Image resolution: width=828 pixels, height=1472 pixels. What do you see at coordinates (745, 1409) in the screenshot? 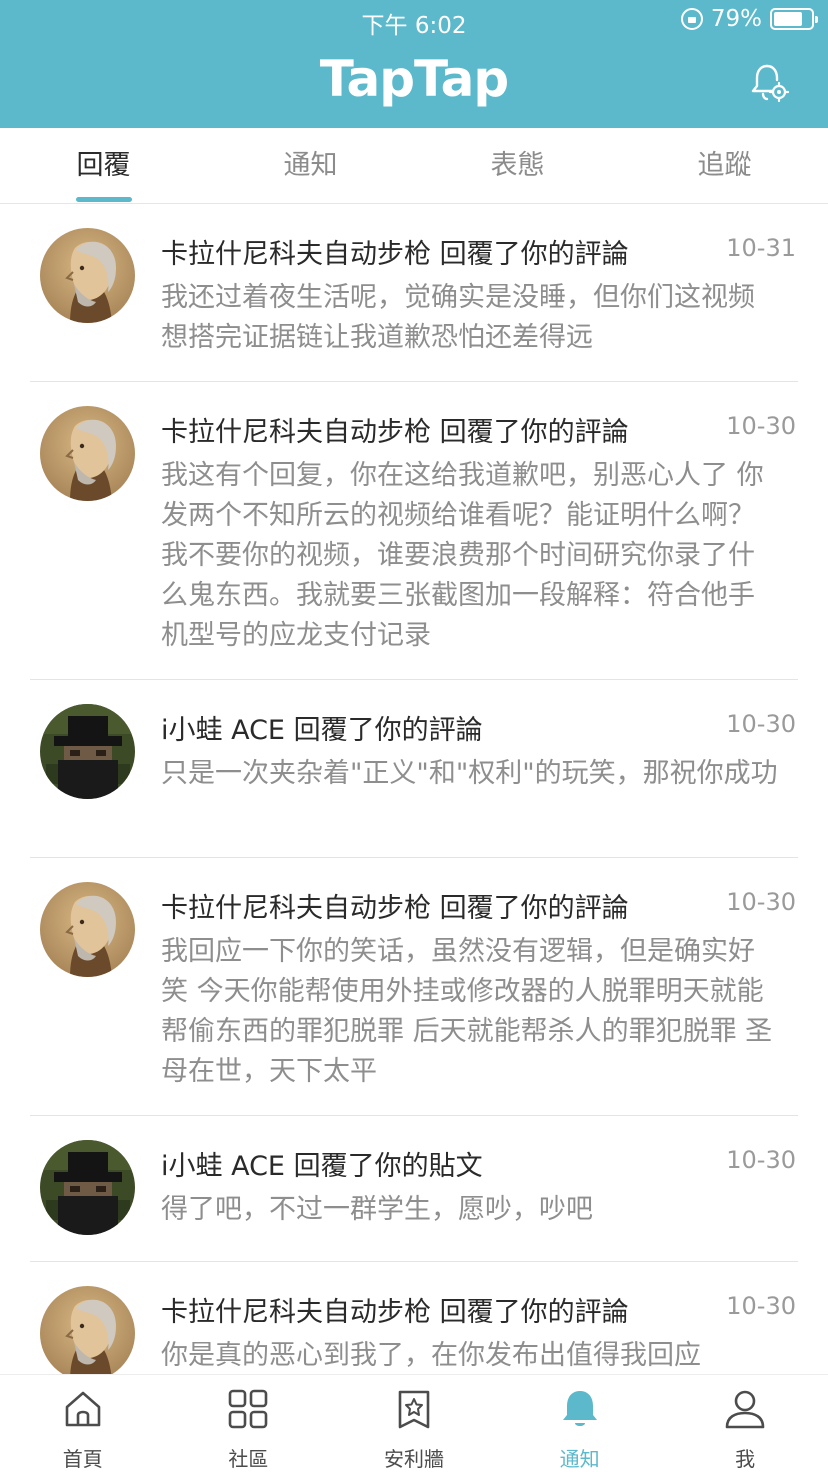
I see `user-icon` at bounding box center [745, 1409].